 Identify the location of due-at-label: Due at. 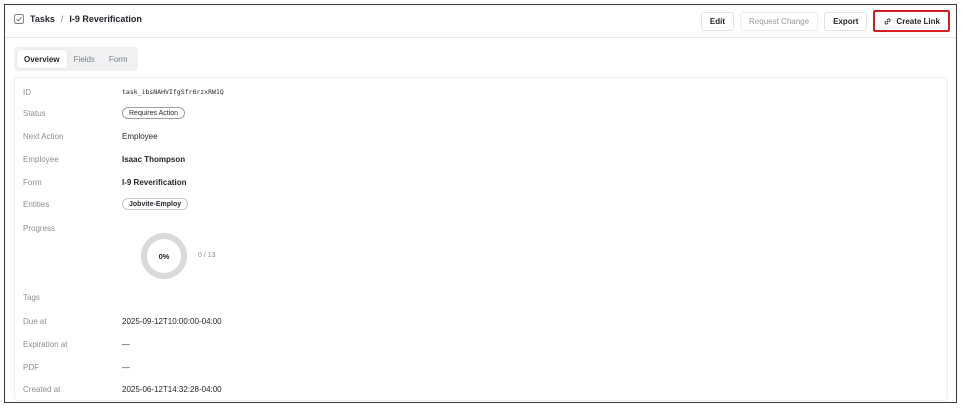
(35, 321).